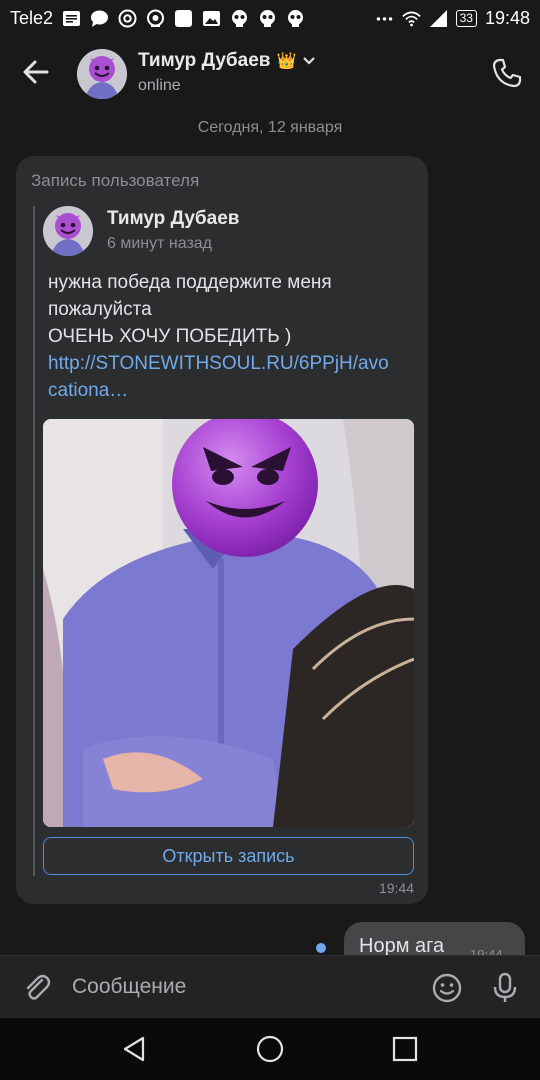 This screenshot has width=540, height=1080. Describe the element at coordinates (71, 18) in the screenshot. I see `message-notification-icon` at that location.